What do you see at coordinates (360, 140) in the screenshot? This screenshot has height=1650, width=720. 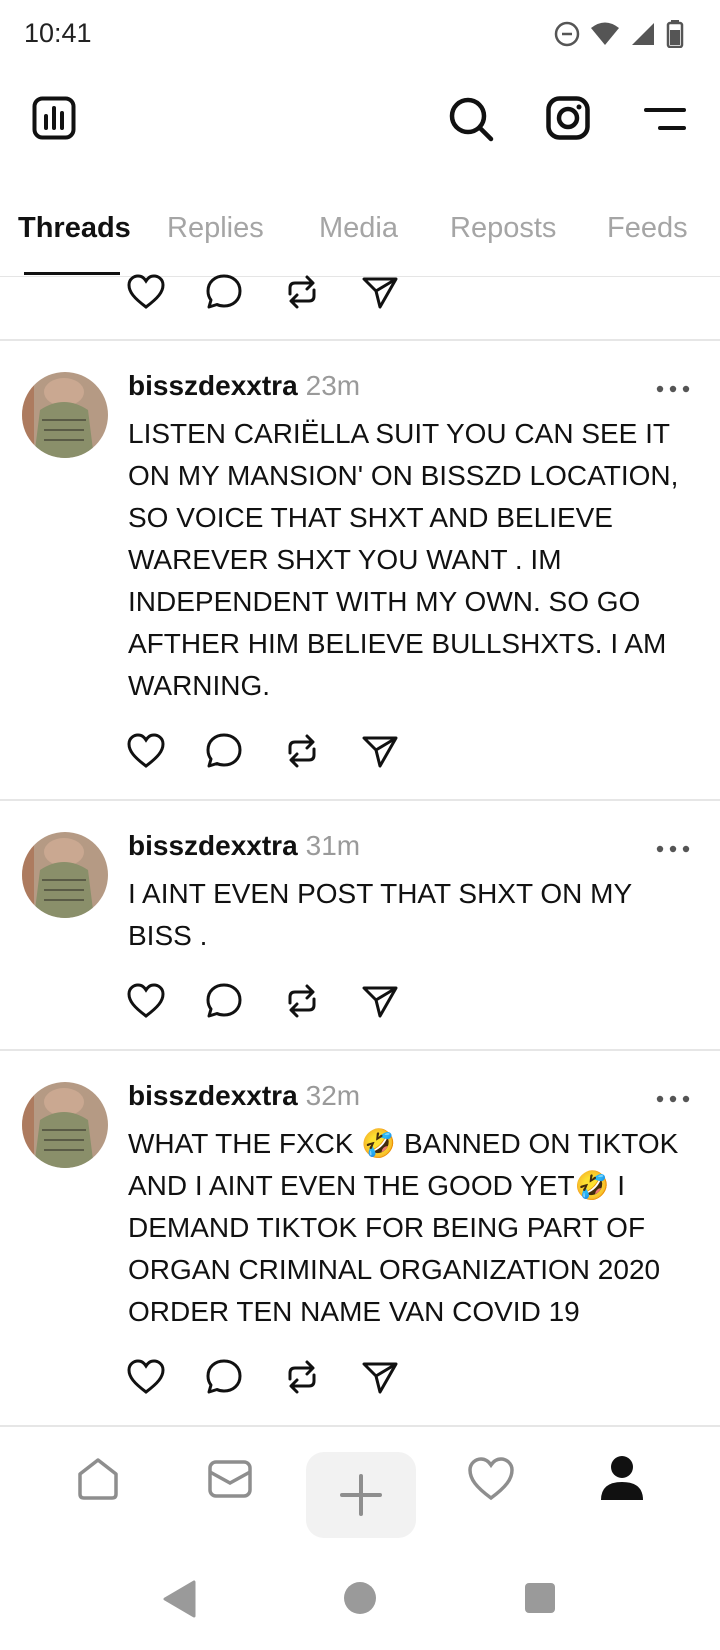 I see `top-bar` at bounding box center [360, 140].